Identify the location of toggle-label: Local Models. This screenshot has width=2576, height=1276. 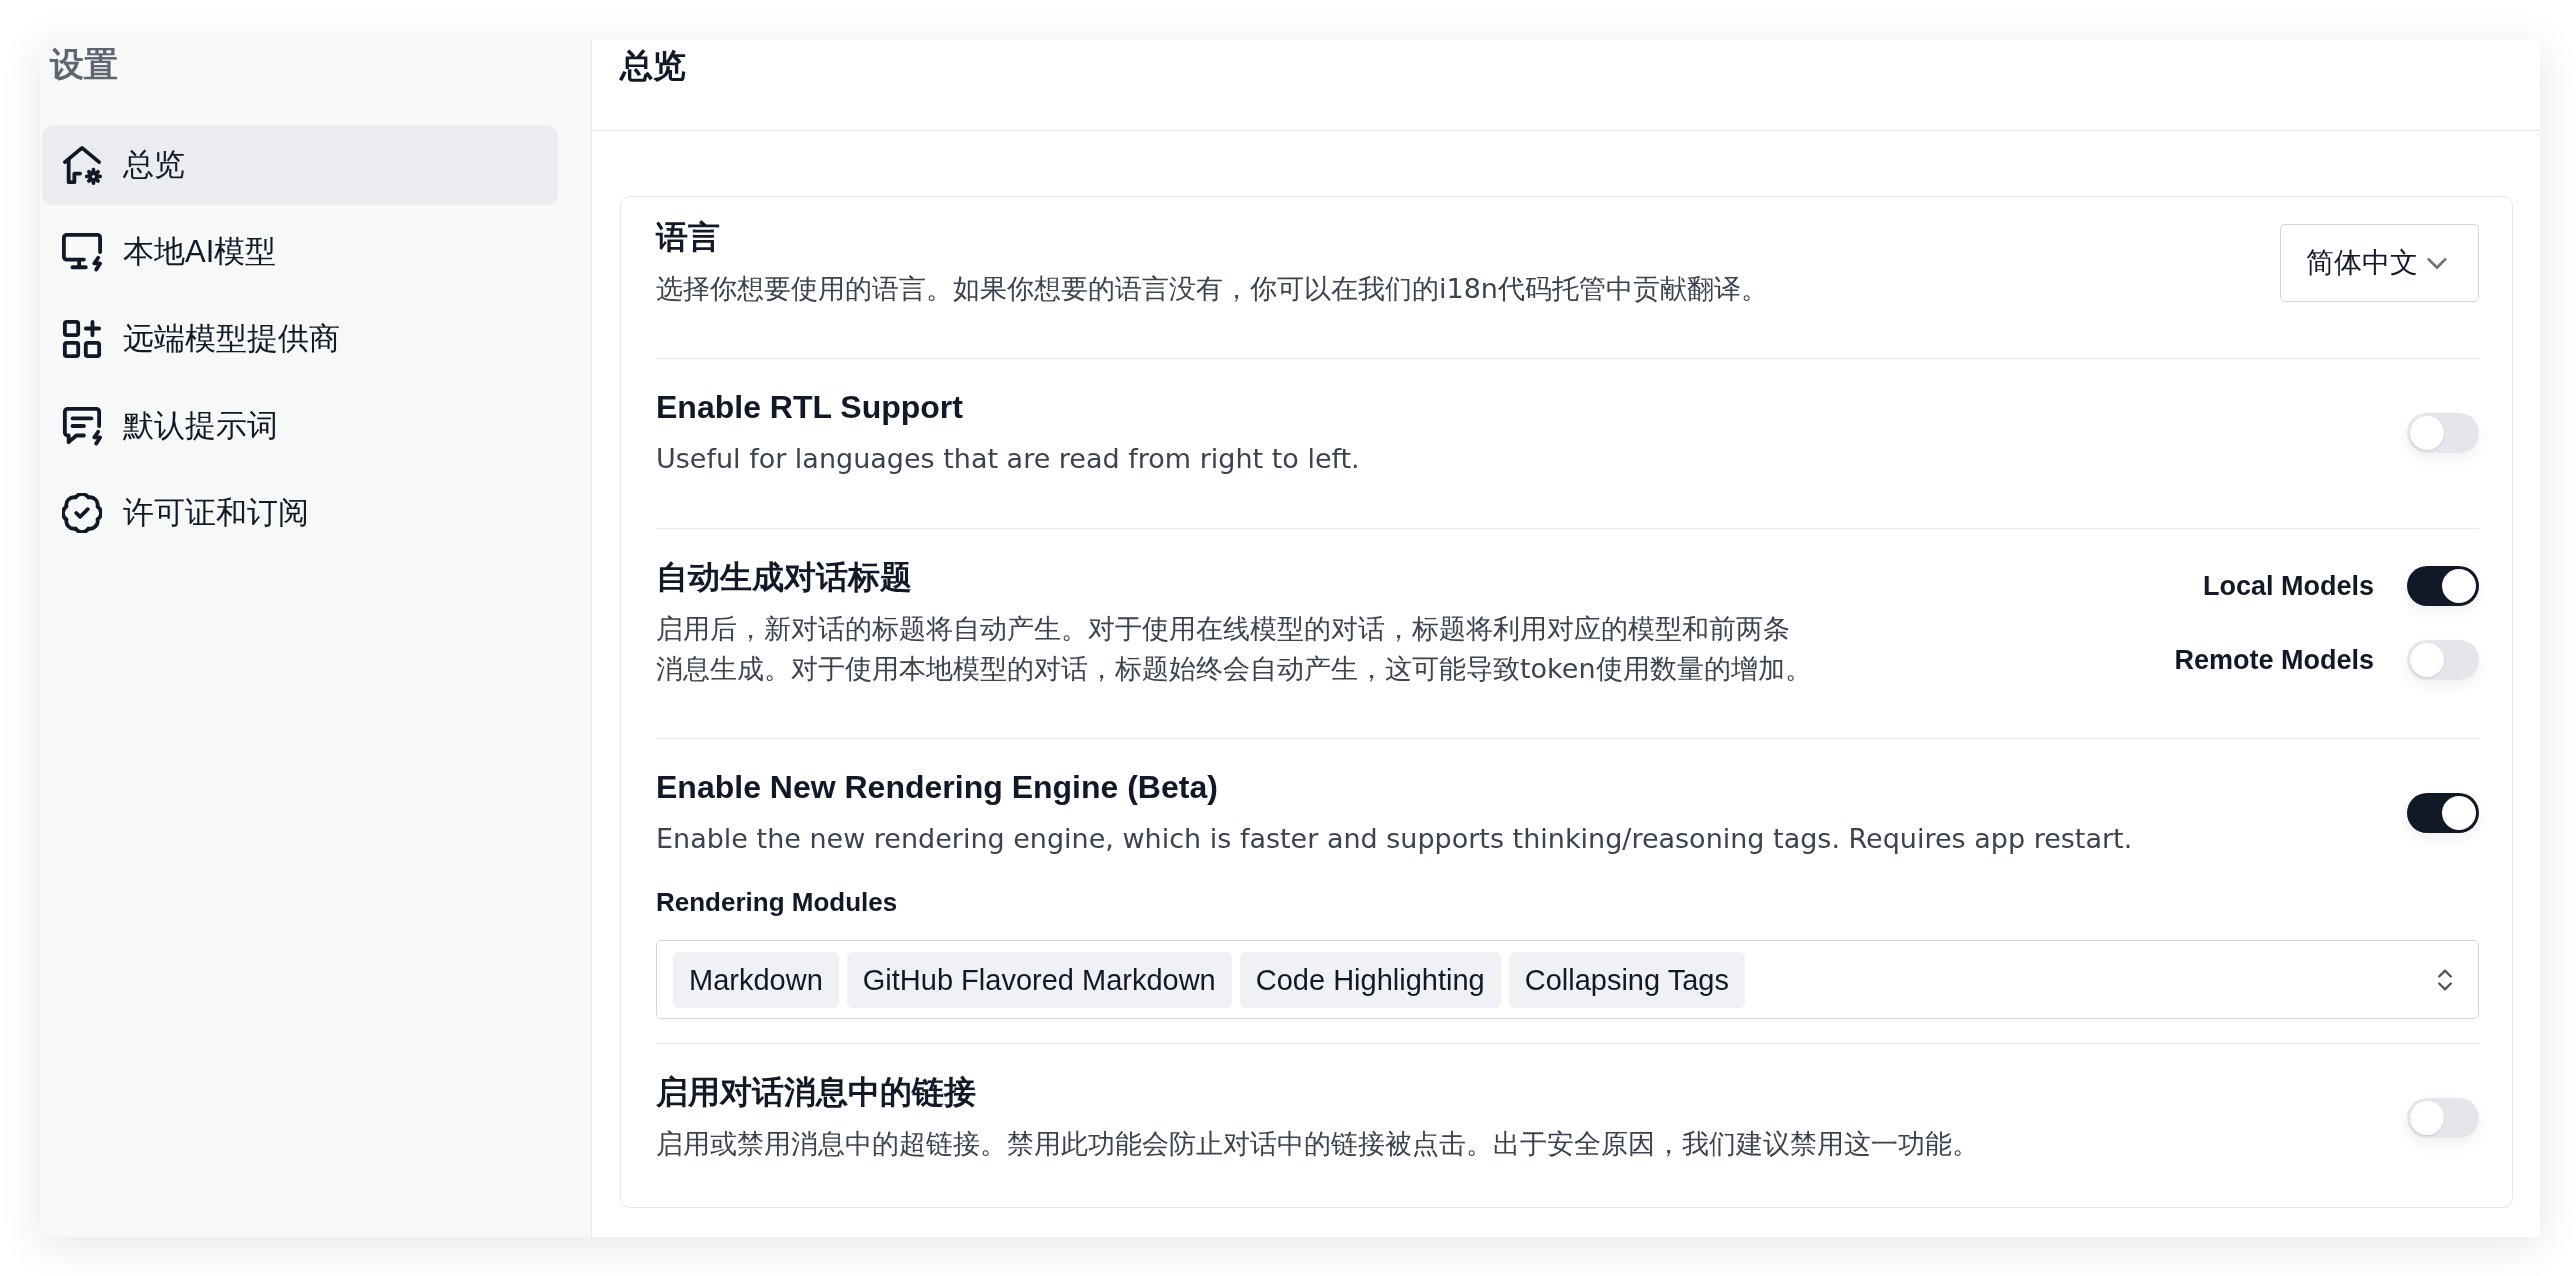
(2288, 586).